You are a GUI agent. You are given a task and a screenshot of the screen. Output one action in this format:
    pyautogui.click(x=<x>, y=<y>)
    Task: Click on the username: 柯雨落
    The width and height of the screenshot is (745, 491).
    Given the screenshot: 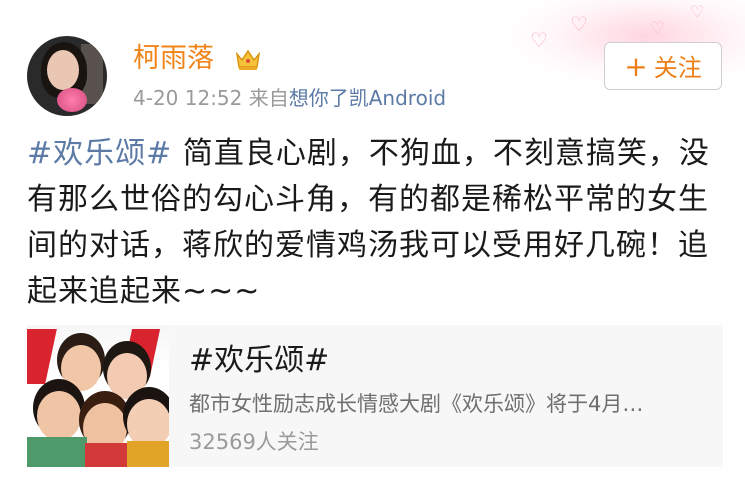 What is the action you would take?
    pyautogui.click(x=173, y=59)
    